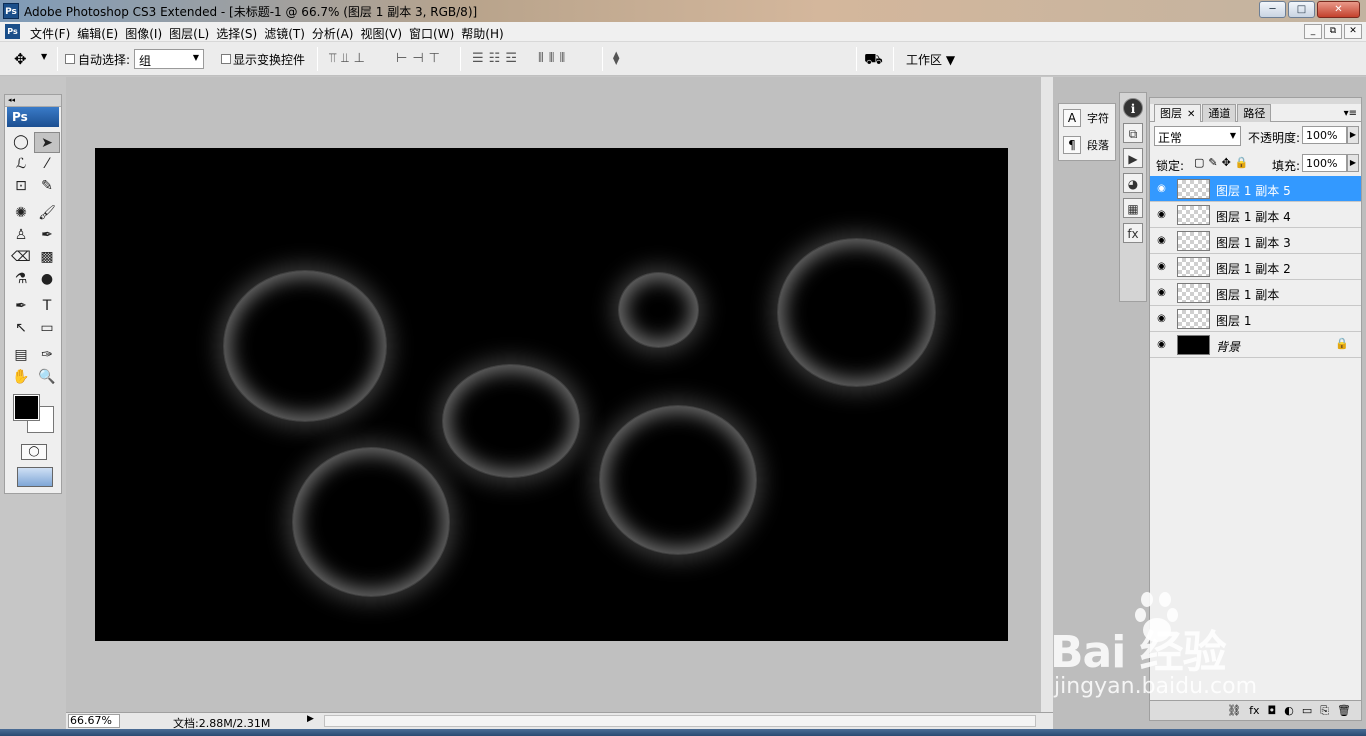 The height and width of the screenshot is (736, 1366). What do you see at coordinates (169, 59) in the screenshot?
I see `auto-select-dropdown: 组 ▼` at bounding box center [169, 59].